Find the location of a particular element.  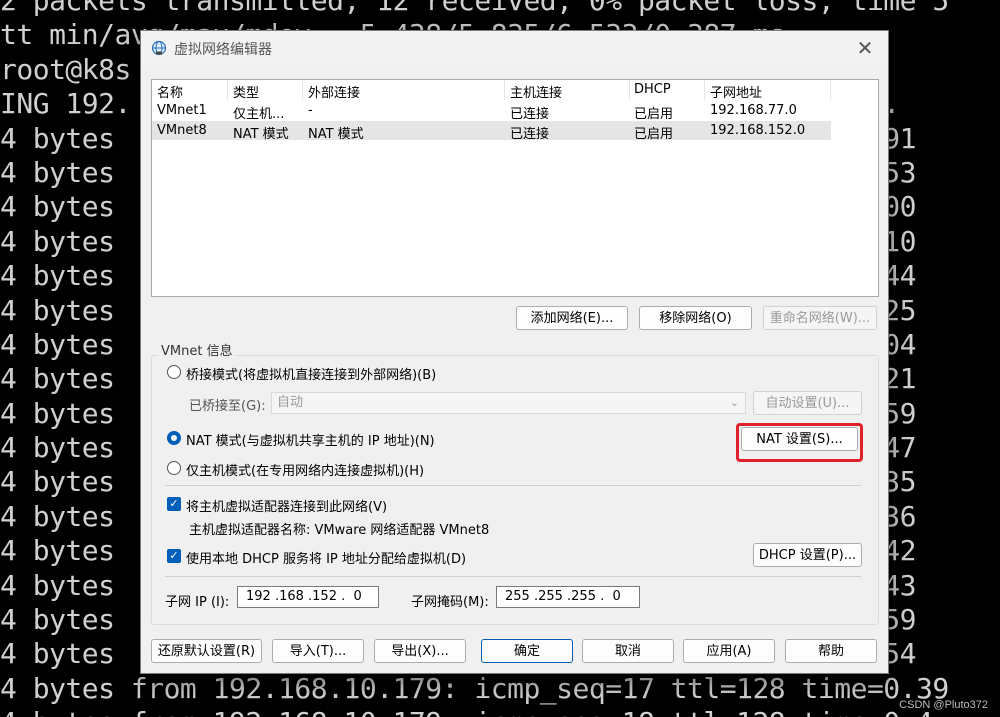

subnet-ip-label: 子网 IP (I): is located at coordinates (197, 602).